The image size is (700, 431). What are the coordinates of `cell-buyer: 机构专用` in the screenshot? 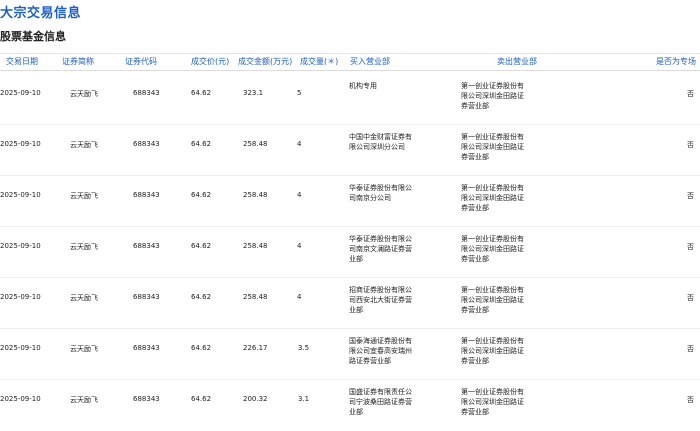 It's located at (363, 86).